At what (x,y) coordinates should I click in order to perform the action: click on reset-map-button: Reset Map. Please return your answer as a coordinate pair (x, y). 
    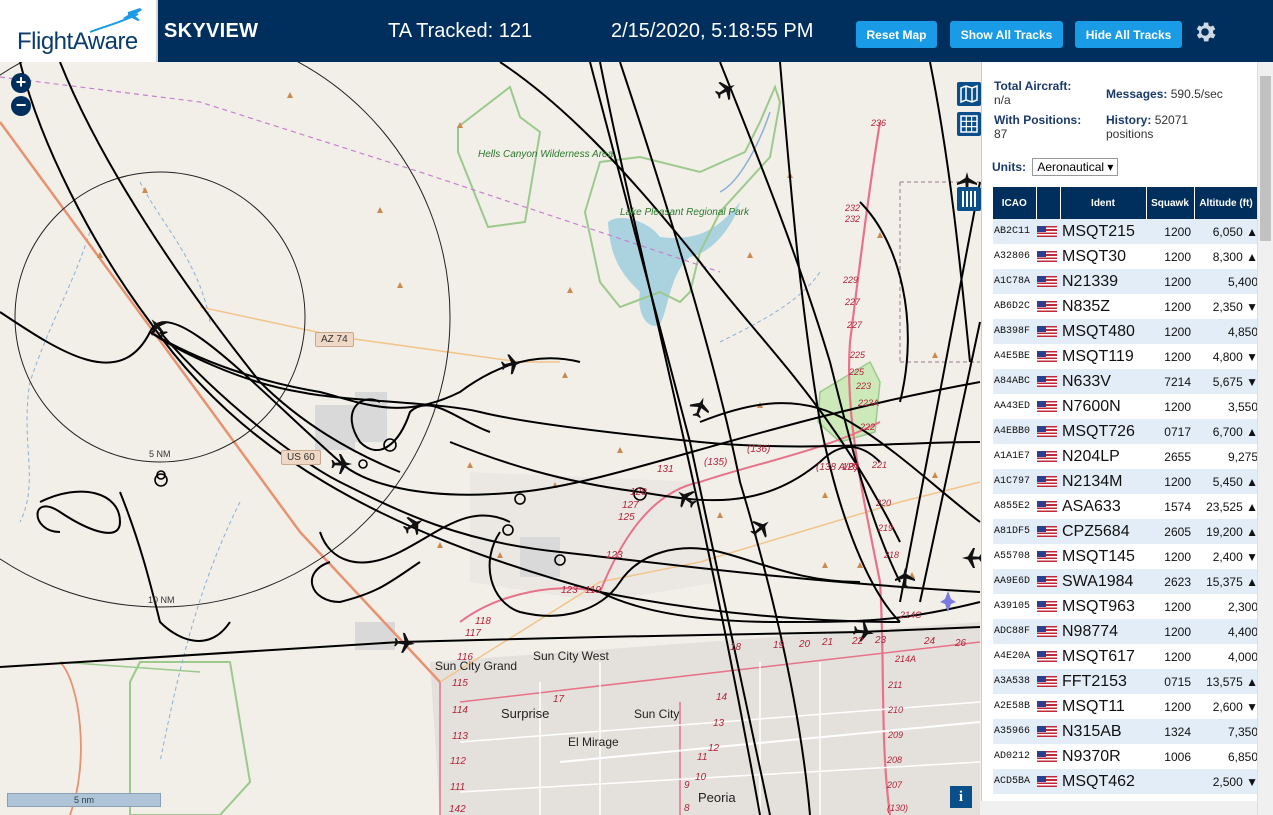
    Looking at the image, I should click on (896, 34).